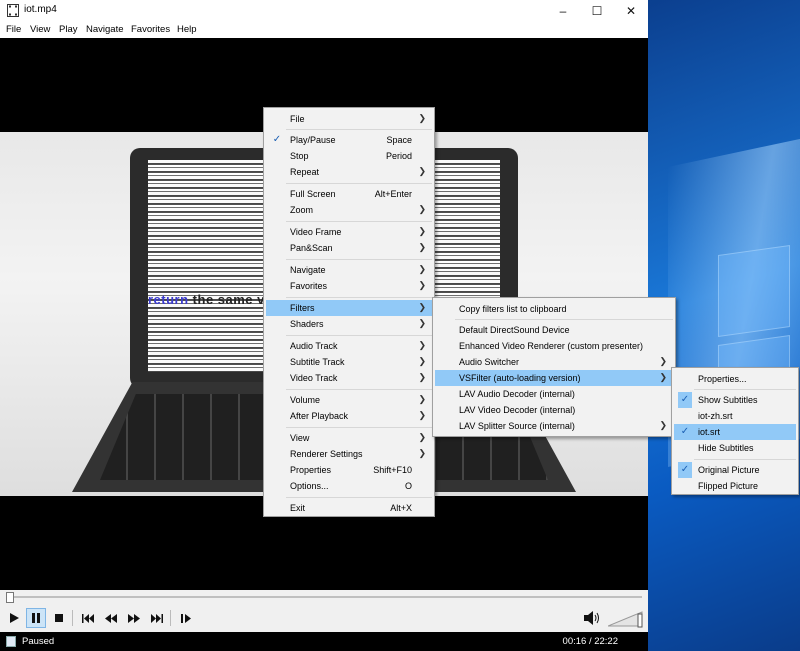  I want to click on menu-item-filters: Filters ❯, so click(349, 308).